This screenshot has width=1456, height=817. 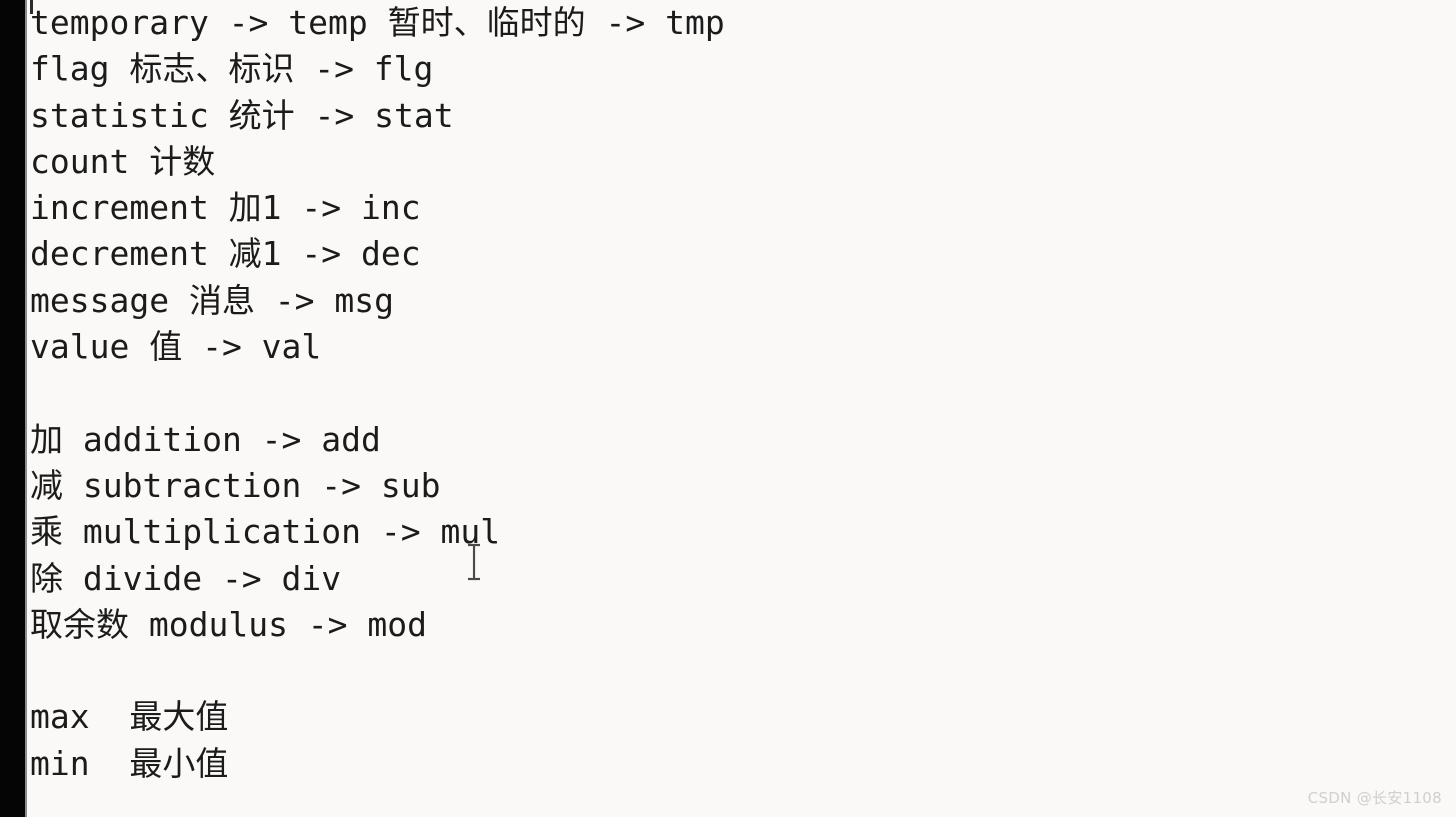 I want to click on code-line: statistic 统计 -> stat, so click(x=242, y=115).